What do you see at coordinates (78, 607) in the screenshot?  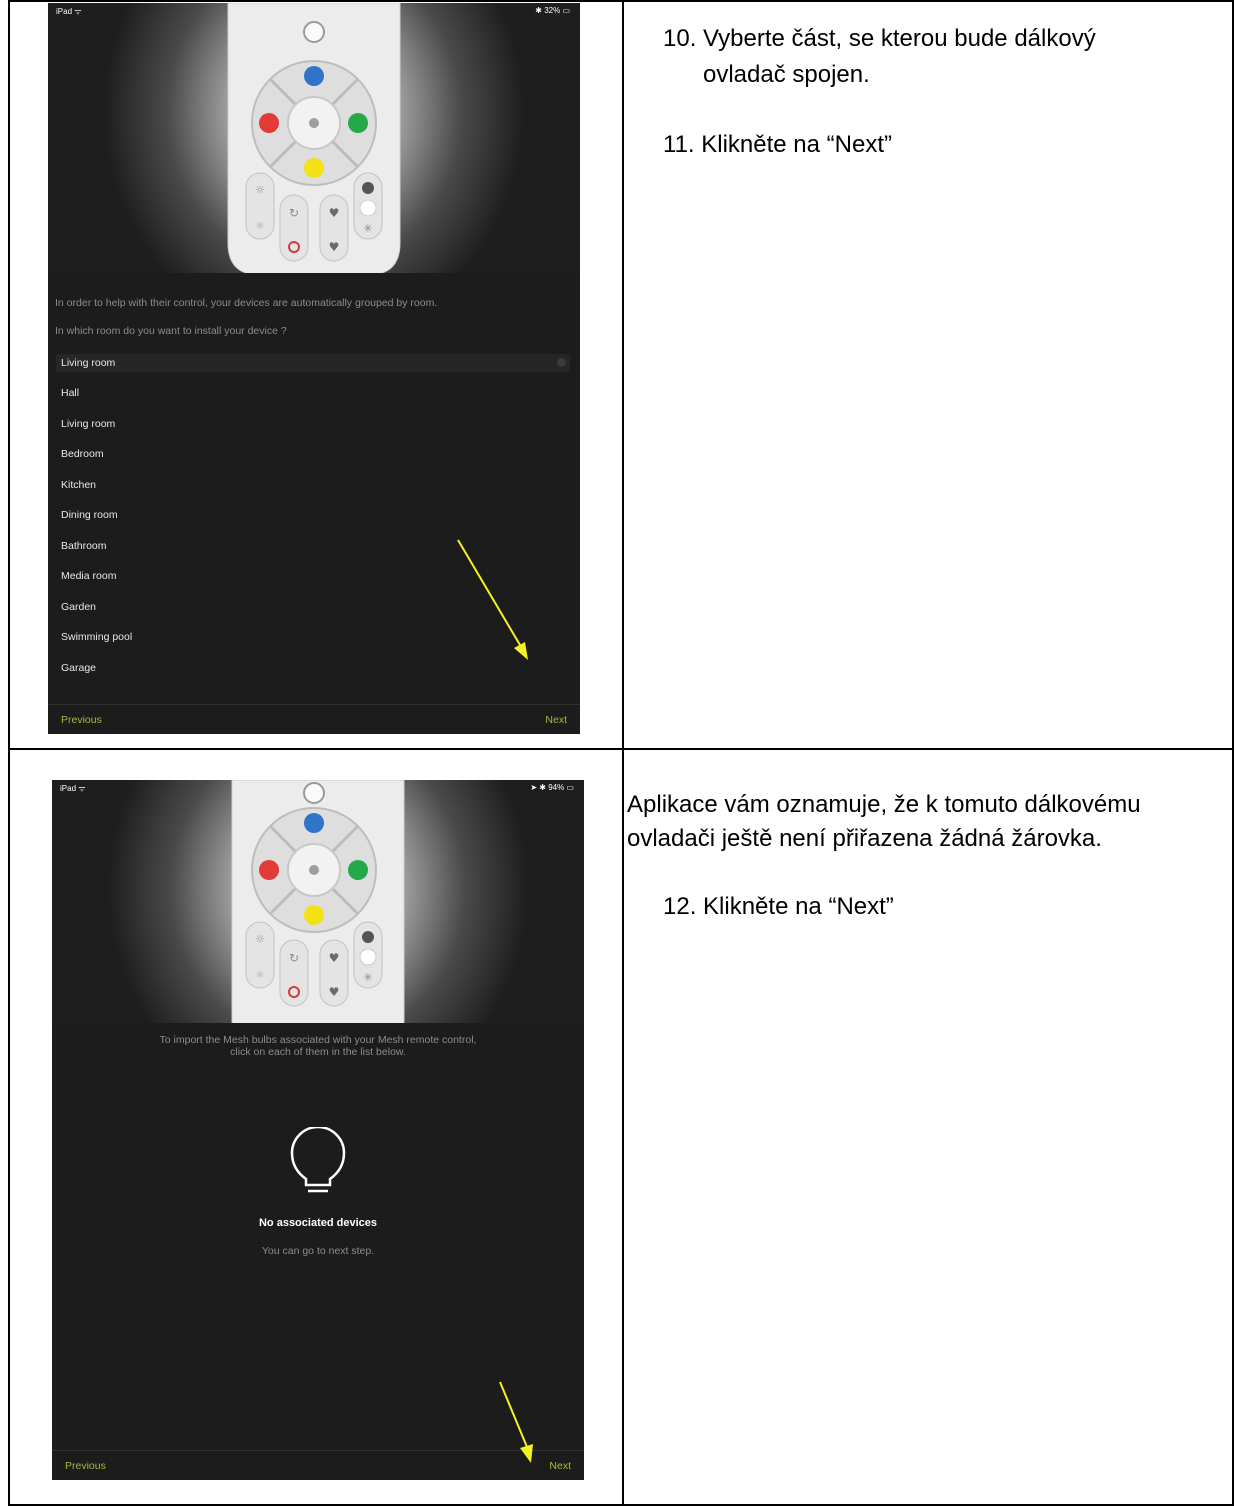 I see `room-item-garden: Garden` at bounding box center [78, 607].